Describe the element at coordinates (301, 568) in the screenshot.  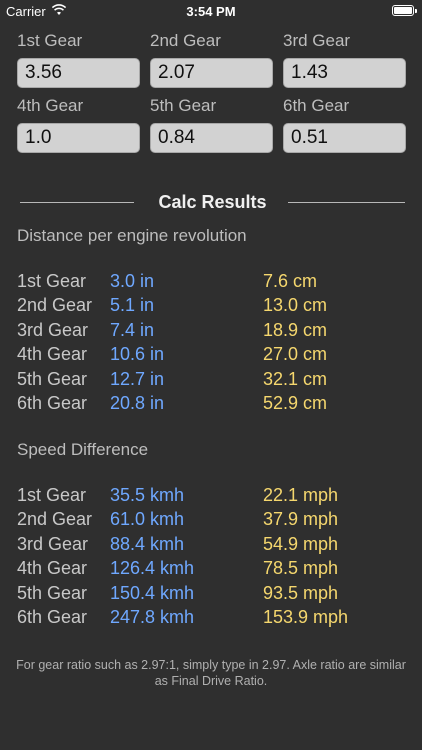
I see `mph-value: 78.5 mph` at that location.